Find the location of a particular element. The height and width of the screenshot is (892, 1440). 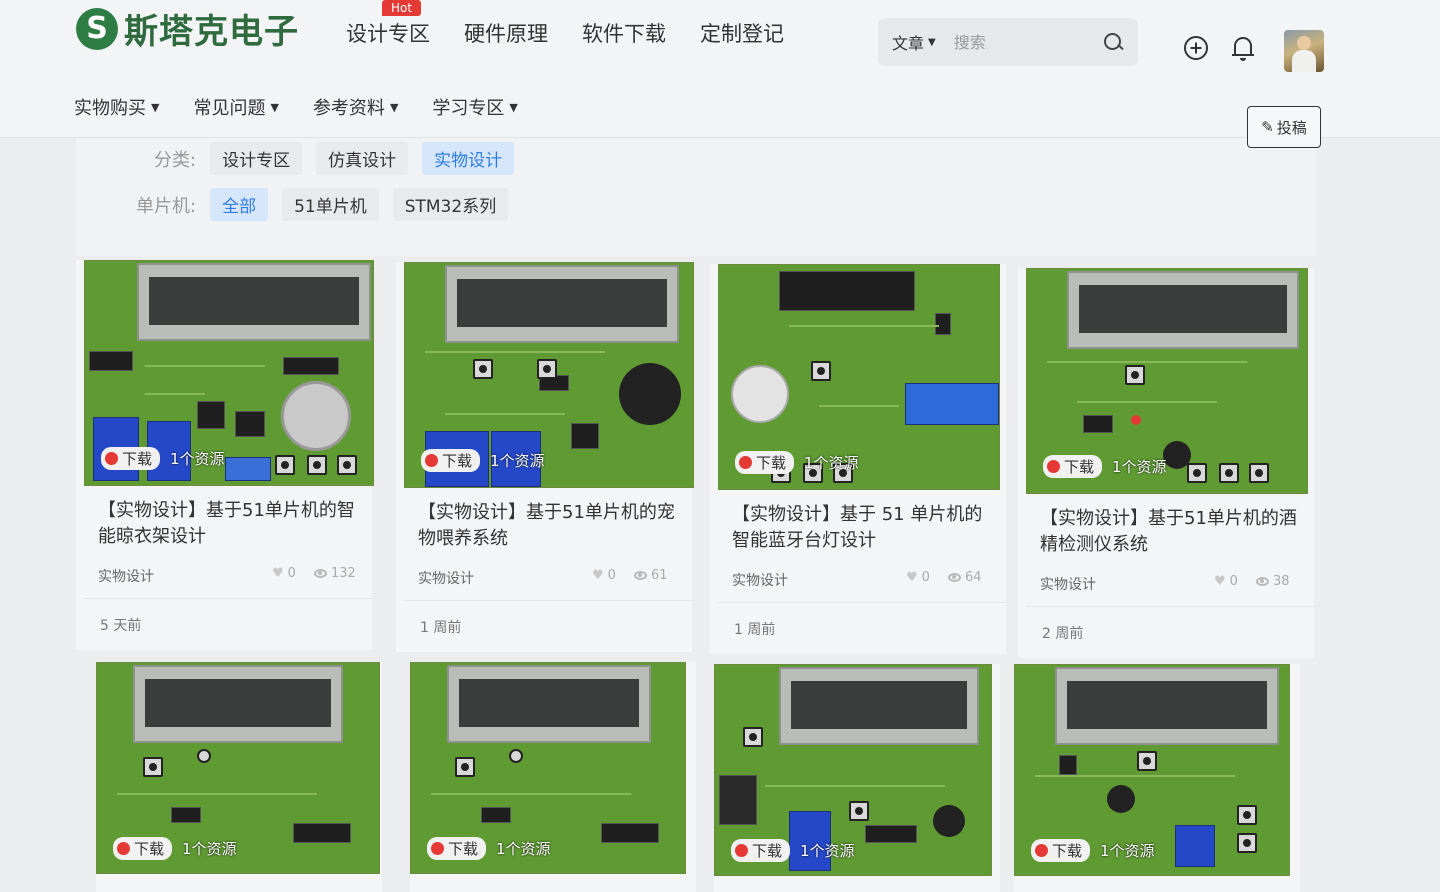

post-views: 64 is located at coordinates (965, 577).